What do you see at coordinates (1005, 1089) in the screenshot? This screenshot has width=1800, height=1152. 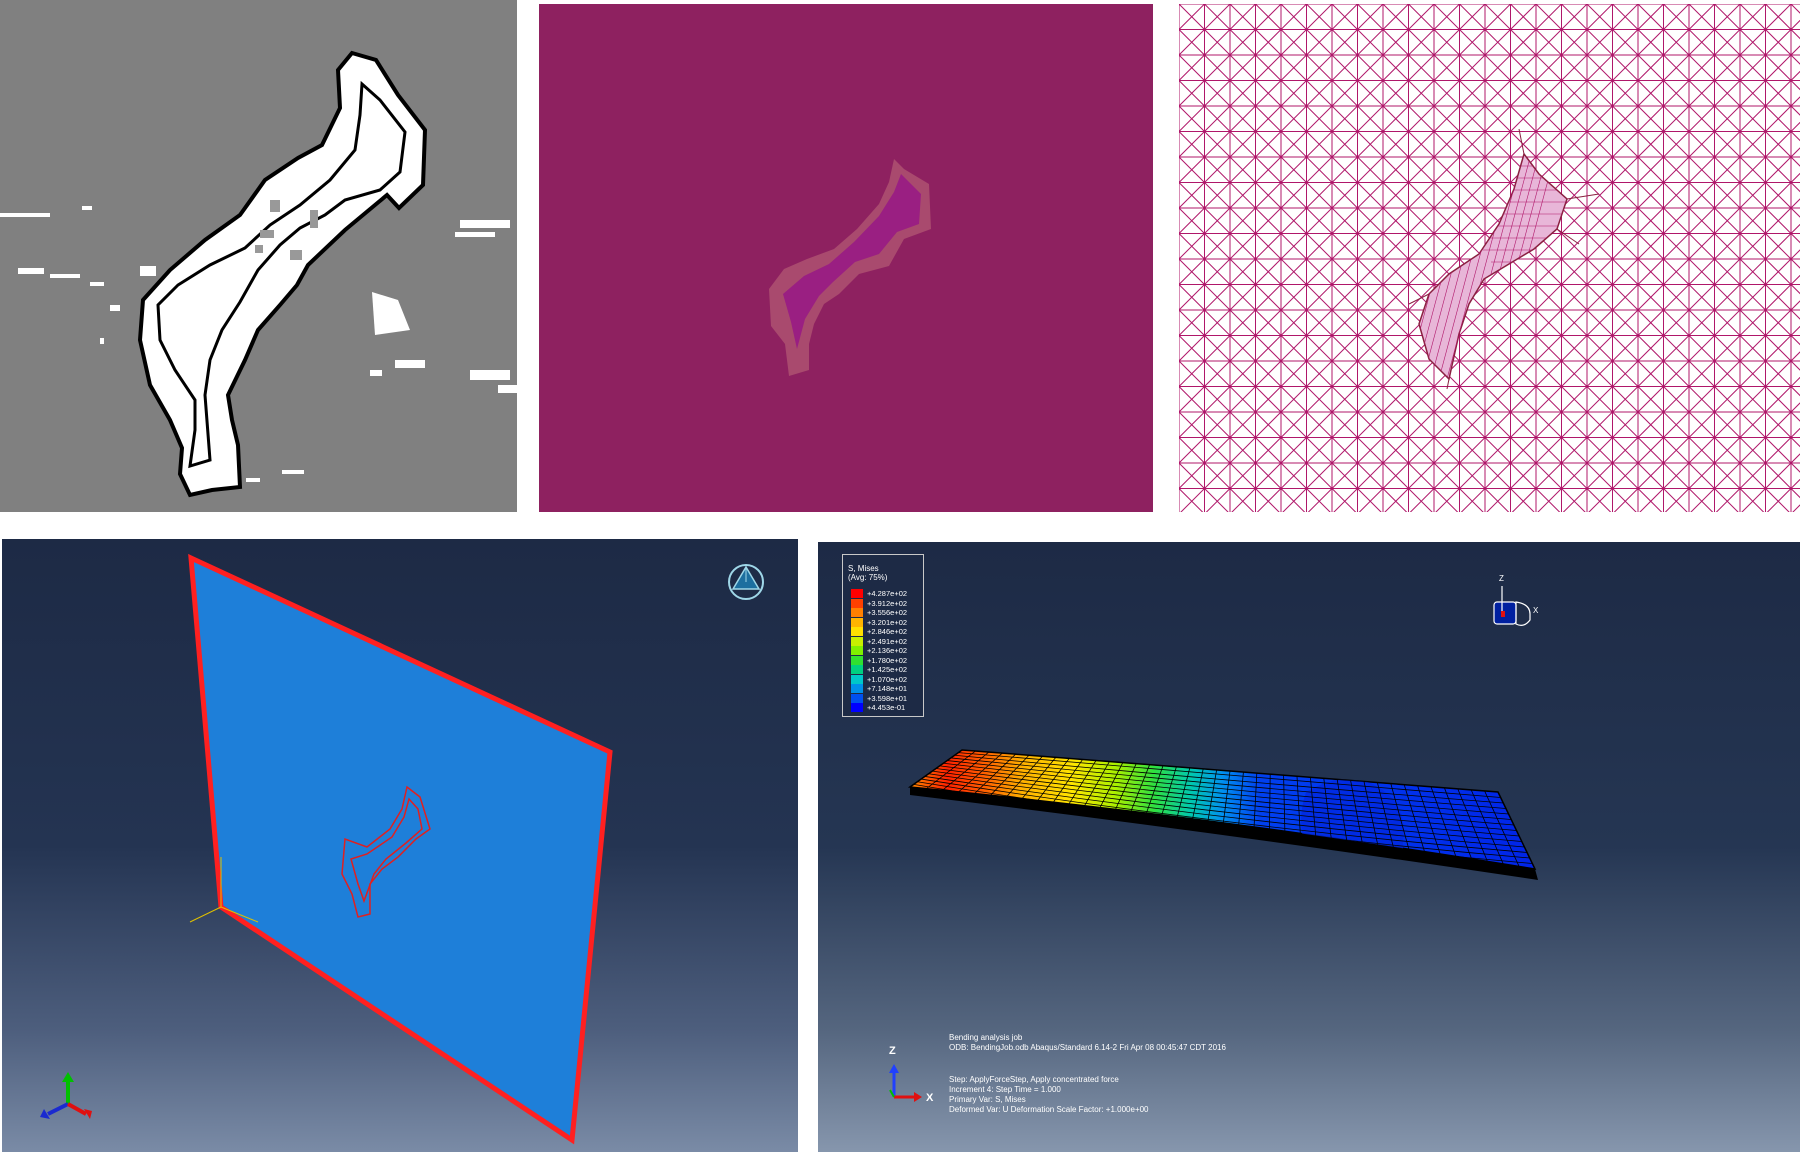 I see `increment-line: Increment 4: Step Time = 1.000` at bounding box center [1005, 1089].